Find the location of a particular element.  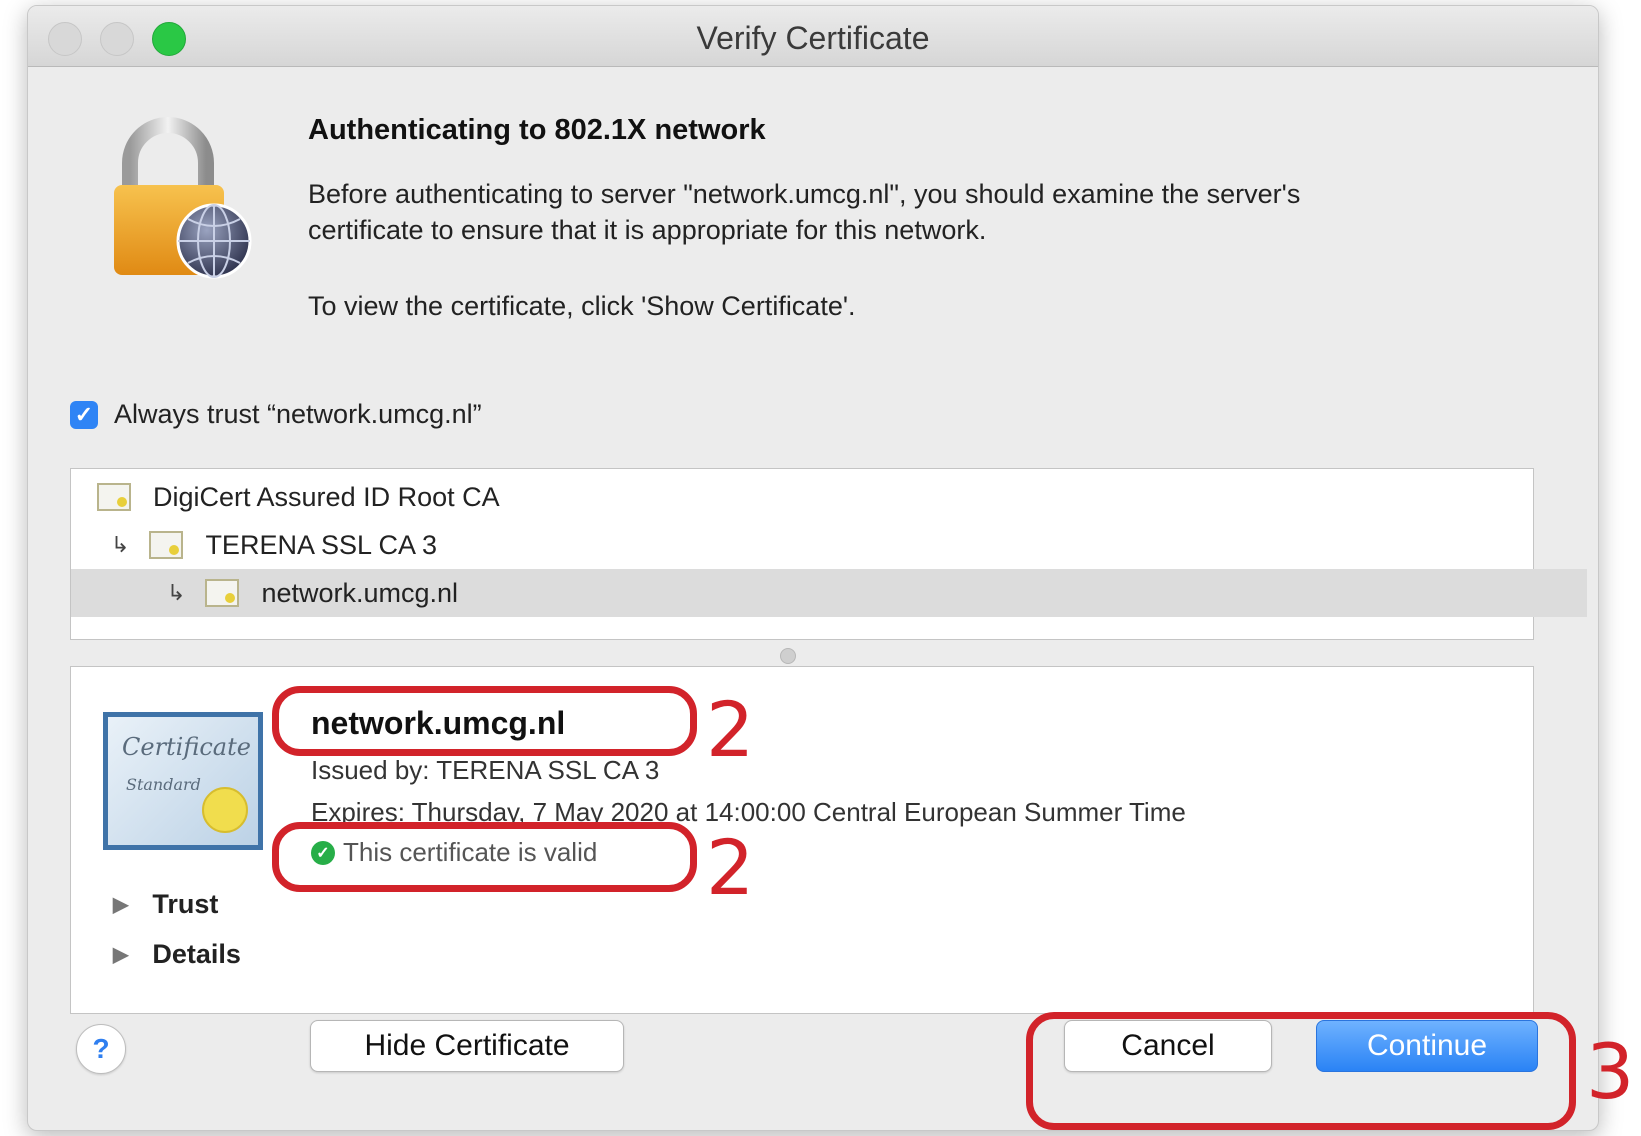

always-trust-checkbox: ✓ is located at coordinates (84, 414).